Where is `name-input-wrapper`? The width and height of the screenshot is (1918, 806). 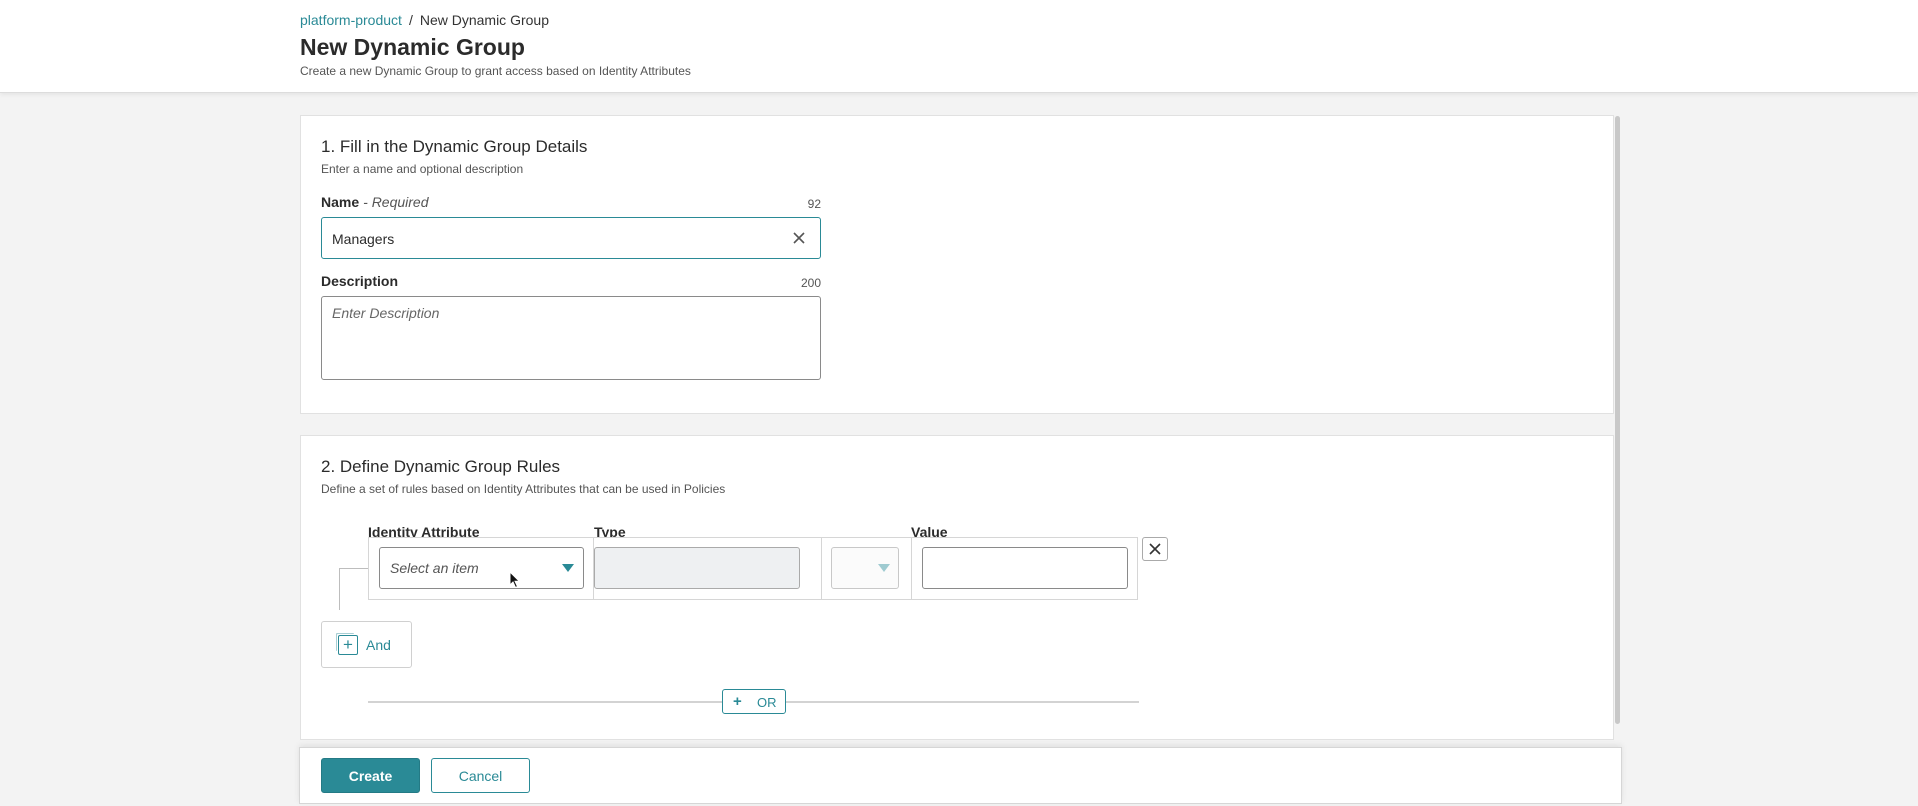
name-input-wrapper is located at coordinates (571, 238).